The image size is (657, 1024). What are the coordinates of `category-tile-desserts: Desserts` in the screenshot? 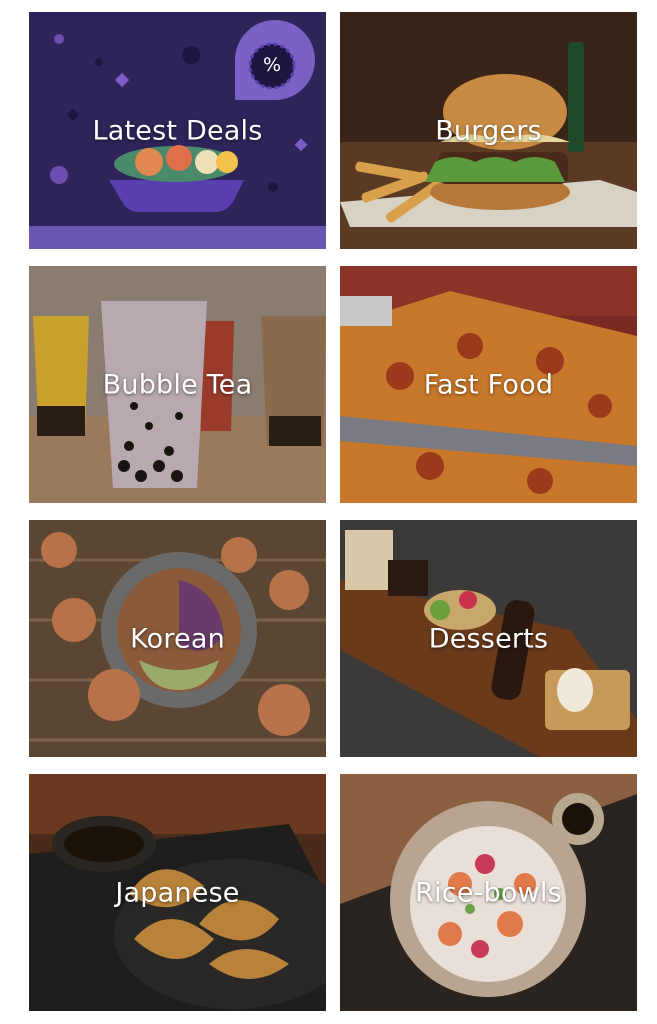 It's located at (488, 638).